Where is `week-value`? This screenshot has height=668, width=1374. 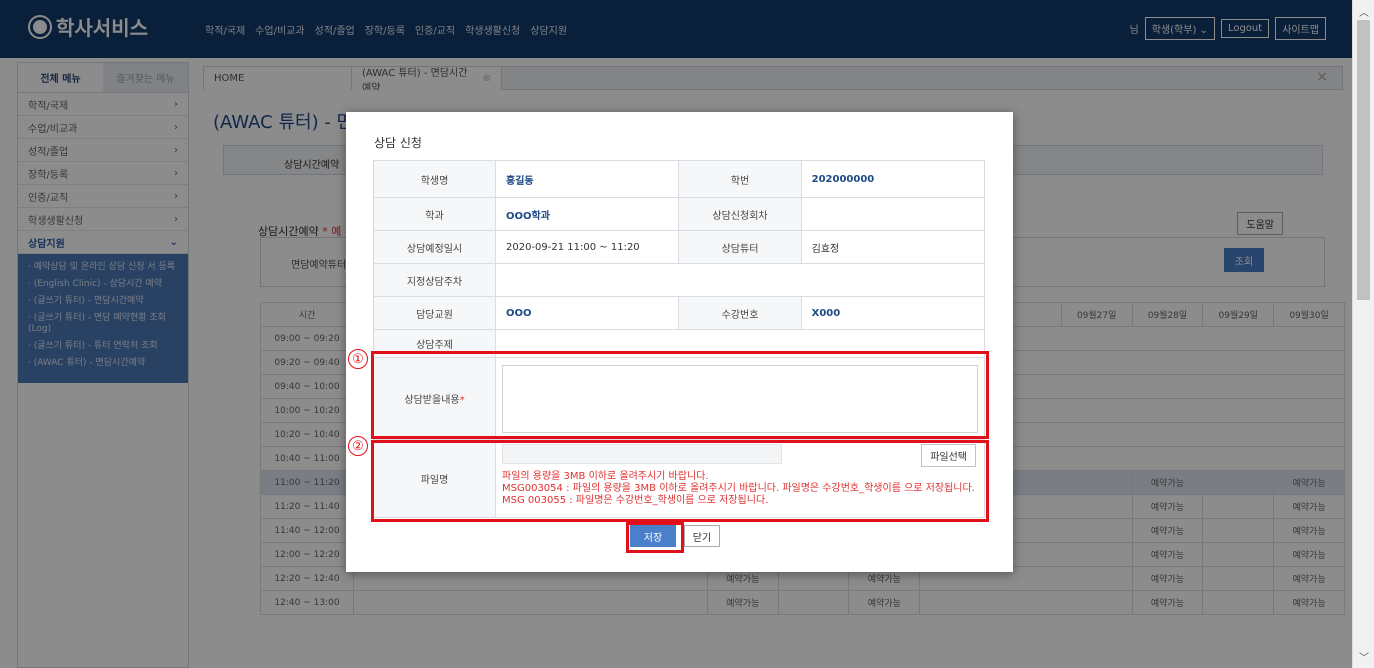 week-value is located at coordinates (740, 280).